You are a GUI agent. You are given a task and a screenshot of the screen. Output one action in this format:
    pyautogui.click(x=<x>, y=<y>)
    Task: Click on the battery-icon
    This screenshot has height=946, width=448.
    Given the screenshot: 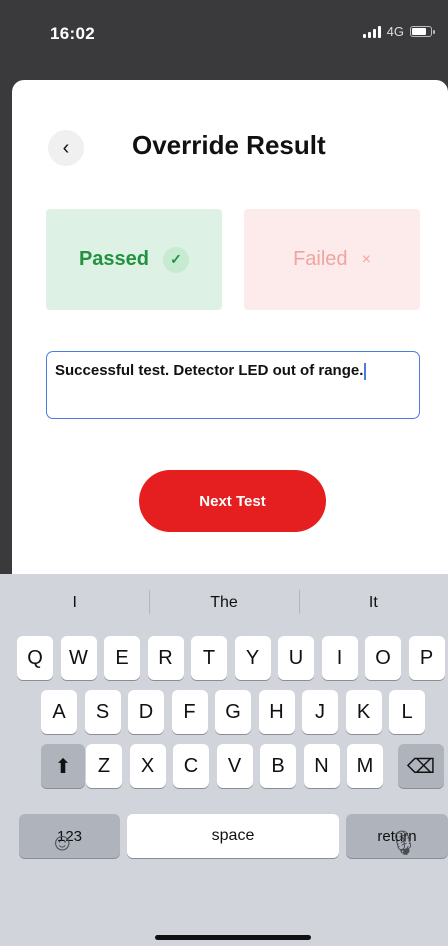 What is the action you would take?
    pyautogui.click(x=422, y=31)
    